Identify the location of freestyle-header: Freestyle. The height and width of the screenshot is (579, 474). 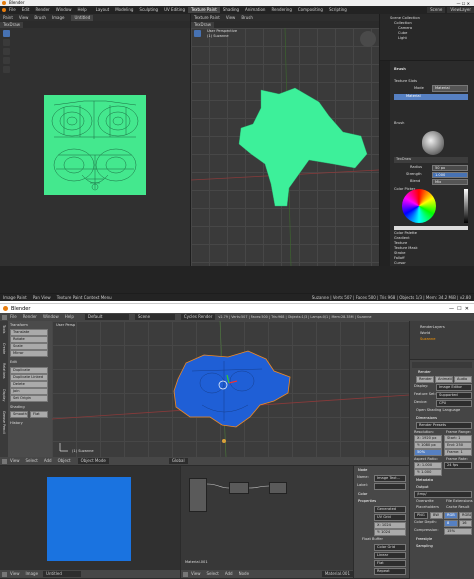
(424, 539).